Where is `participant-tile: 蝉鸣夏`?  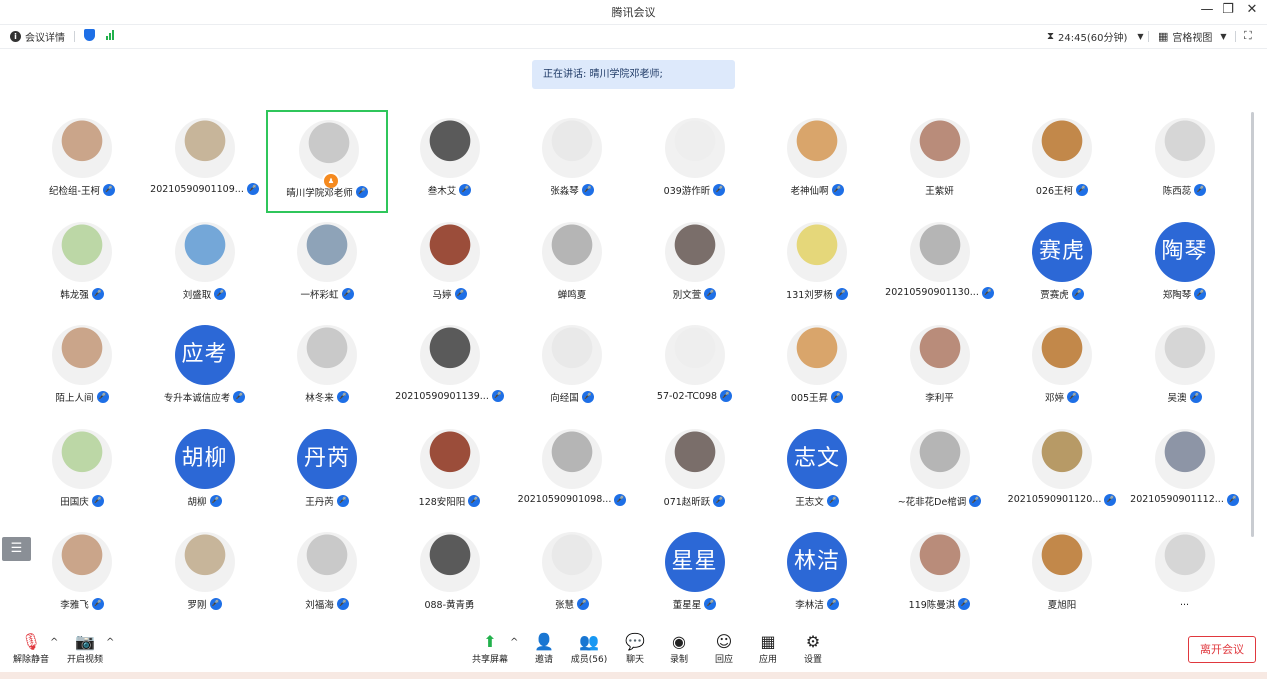 participant-tile: 蝉鸣夏 is located at coordinates (572, 265).